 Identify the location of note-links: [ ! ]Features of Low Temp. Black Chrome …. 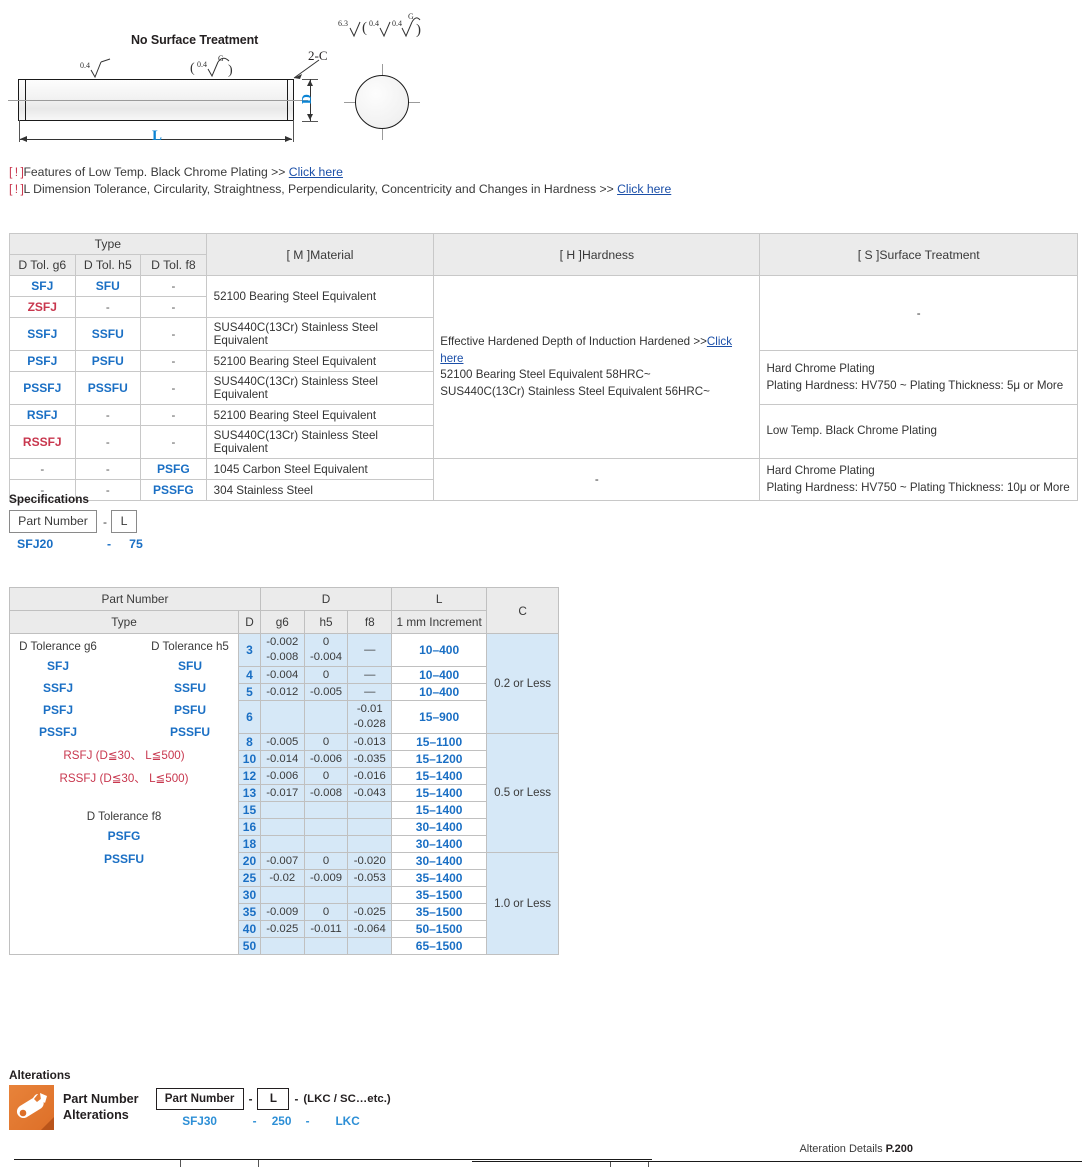
(340, 181).